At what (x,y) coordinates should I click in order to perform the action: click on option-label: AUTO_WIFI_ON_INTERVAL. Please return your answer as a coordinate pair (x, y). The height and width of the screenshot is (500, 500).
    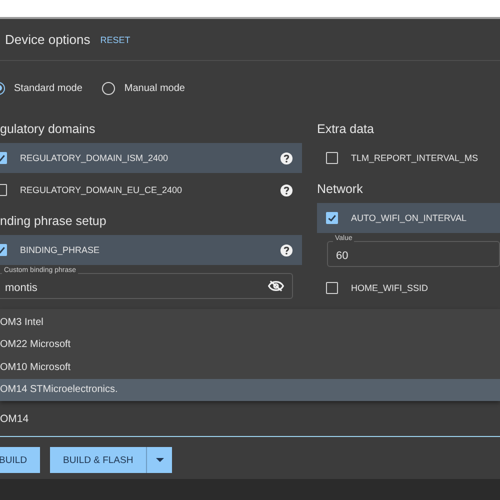
    Looking at the image, I should click on (409, 218).